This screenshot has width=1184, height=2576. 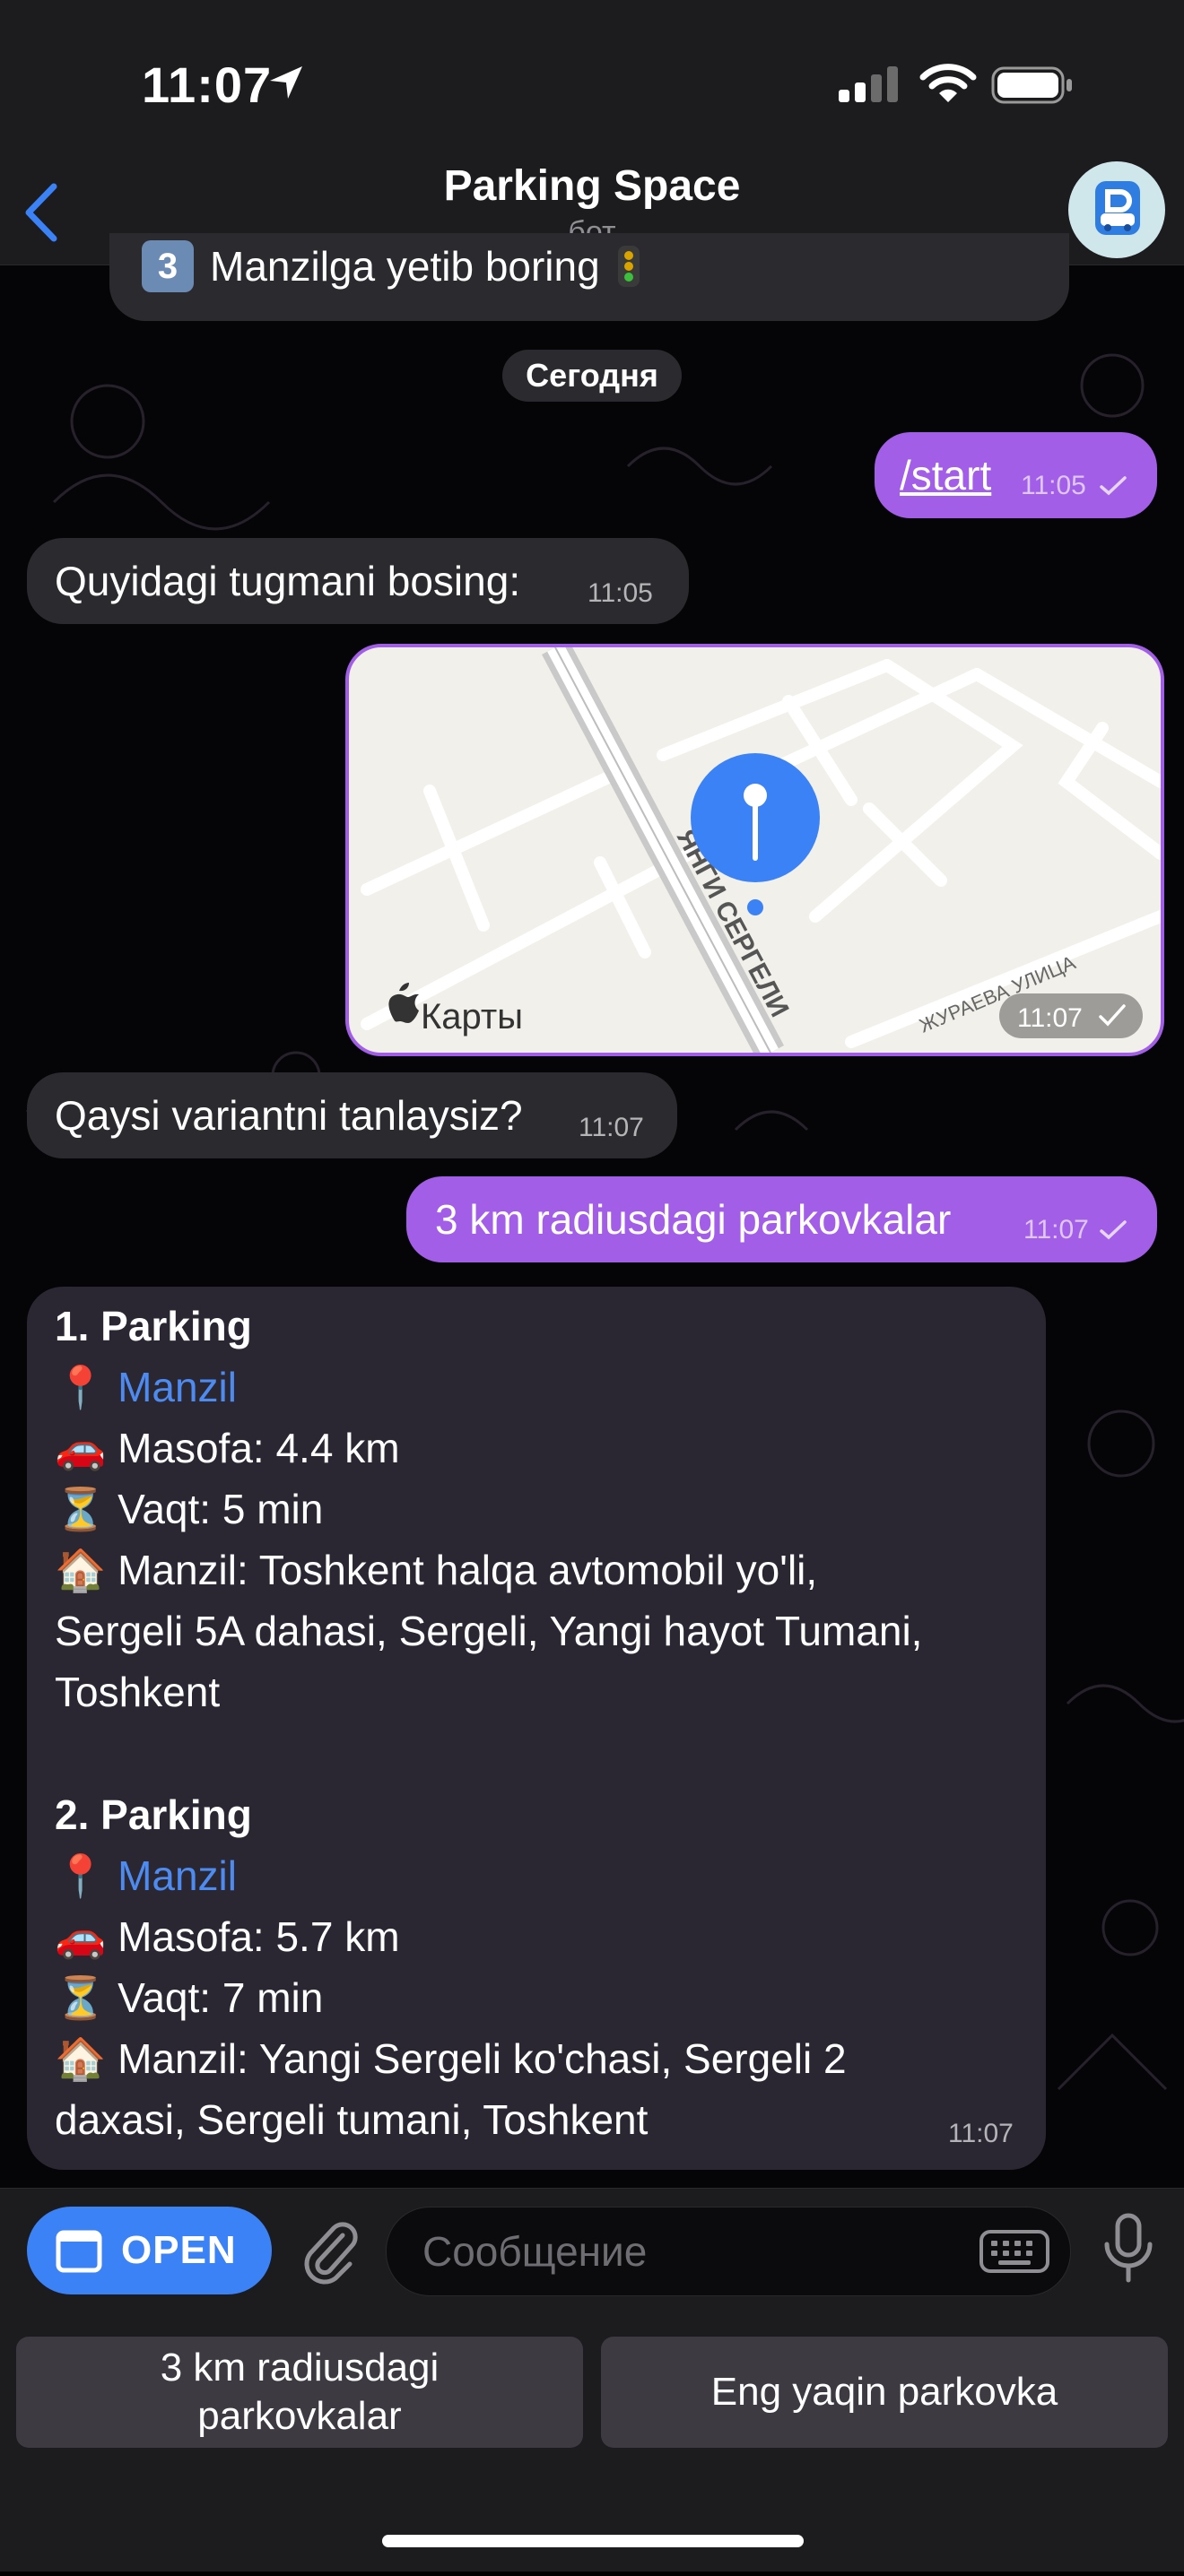 What do you see at coordinates (208, 84) in the screenshot?
I see `status-time: 11:07` at bounding box center [208, 84].